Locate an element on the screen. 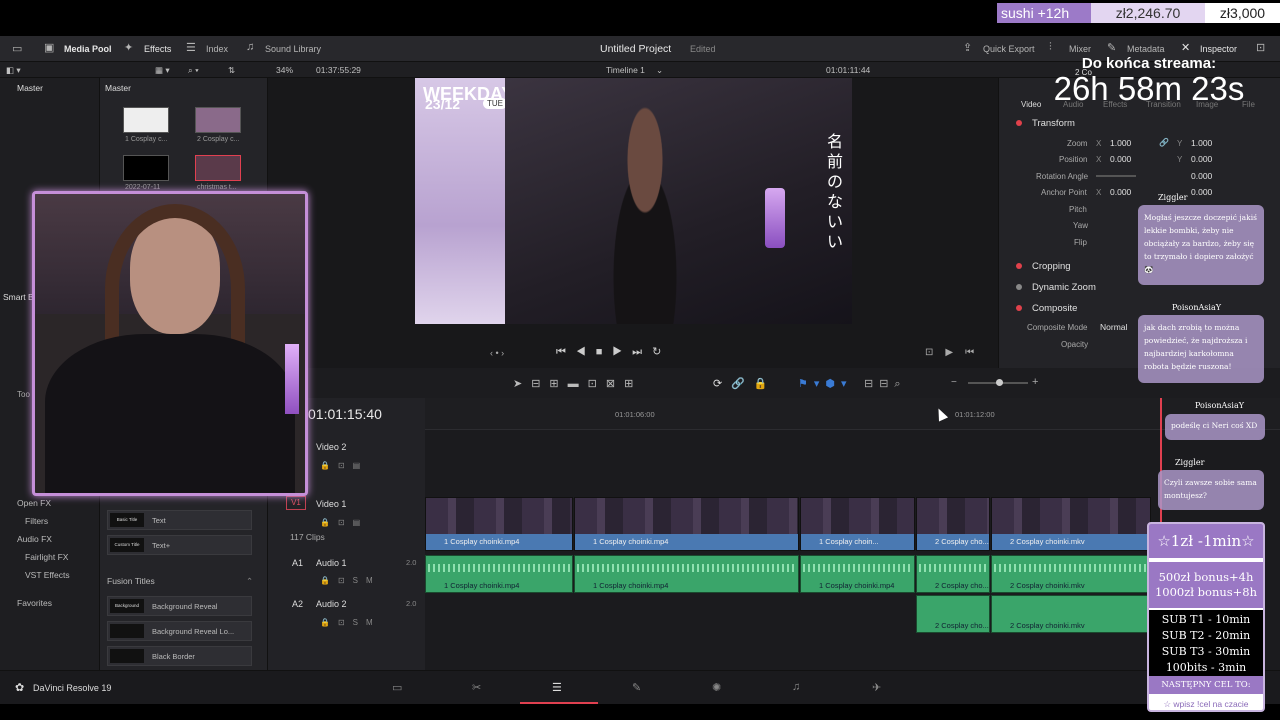 The width and height of the screenshot is (1280, 720). track-id: V1 is located at coordinates (296, 503).